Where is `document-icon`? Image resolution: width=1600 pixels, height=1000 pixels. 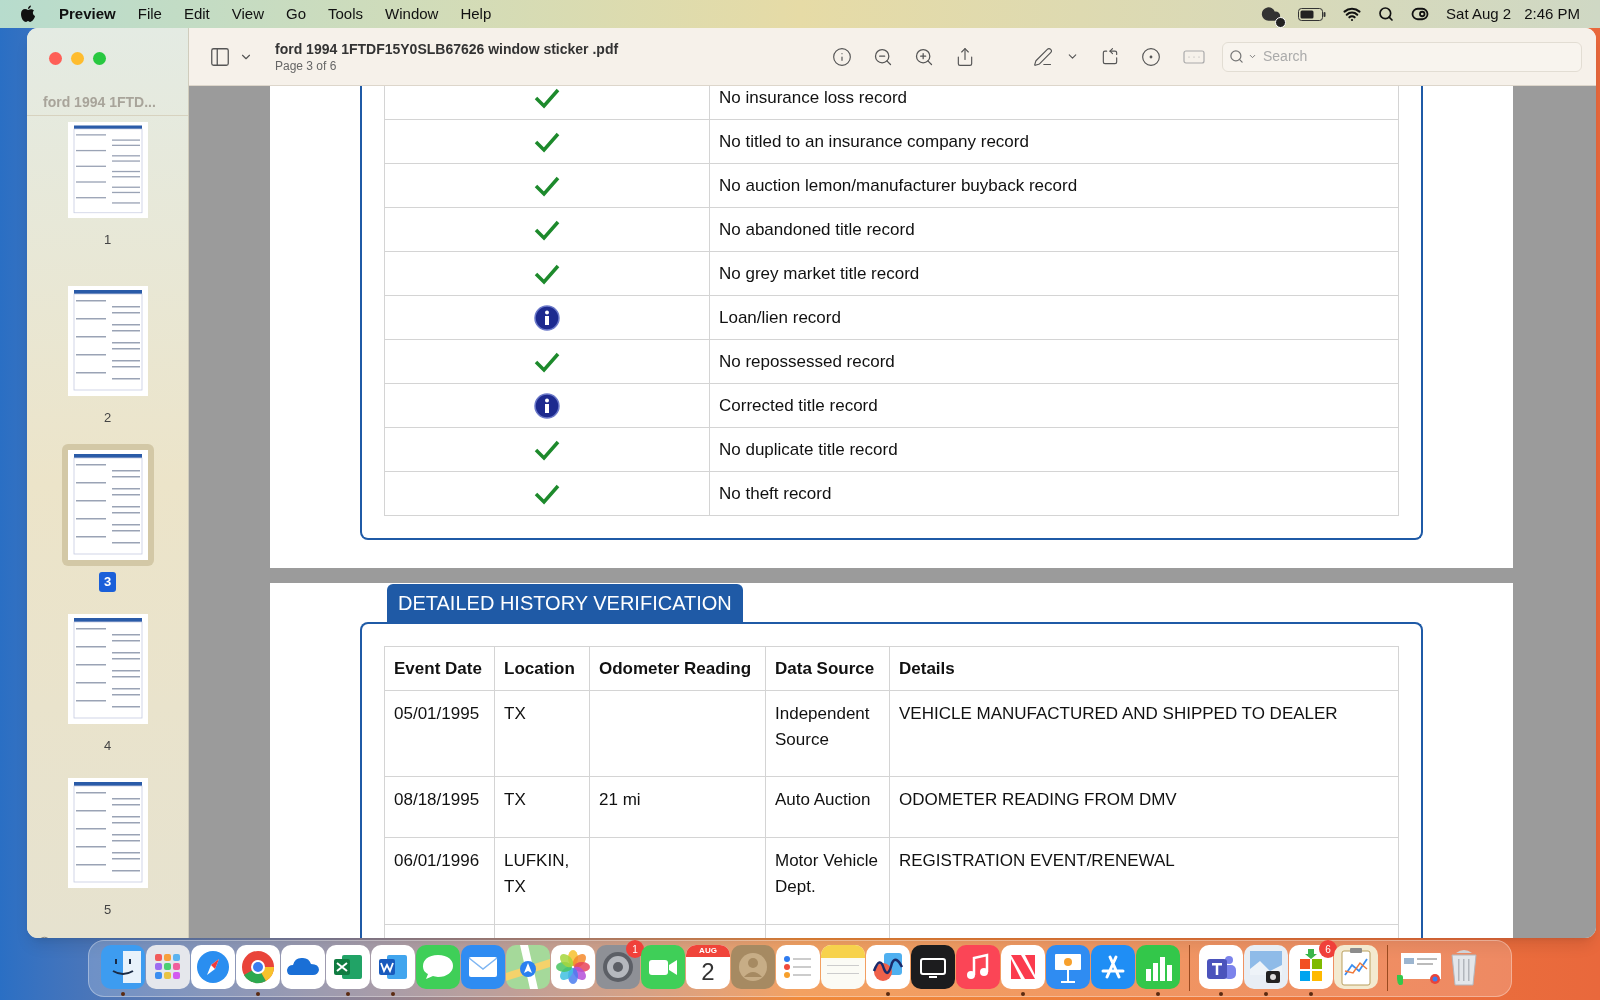
document-icon is located at coordinates (393, 967).